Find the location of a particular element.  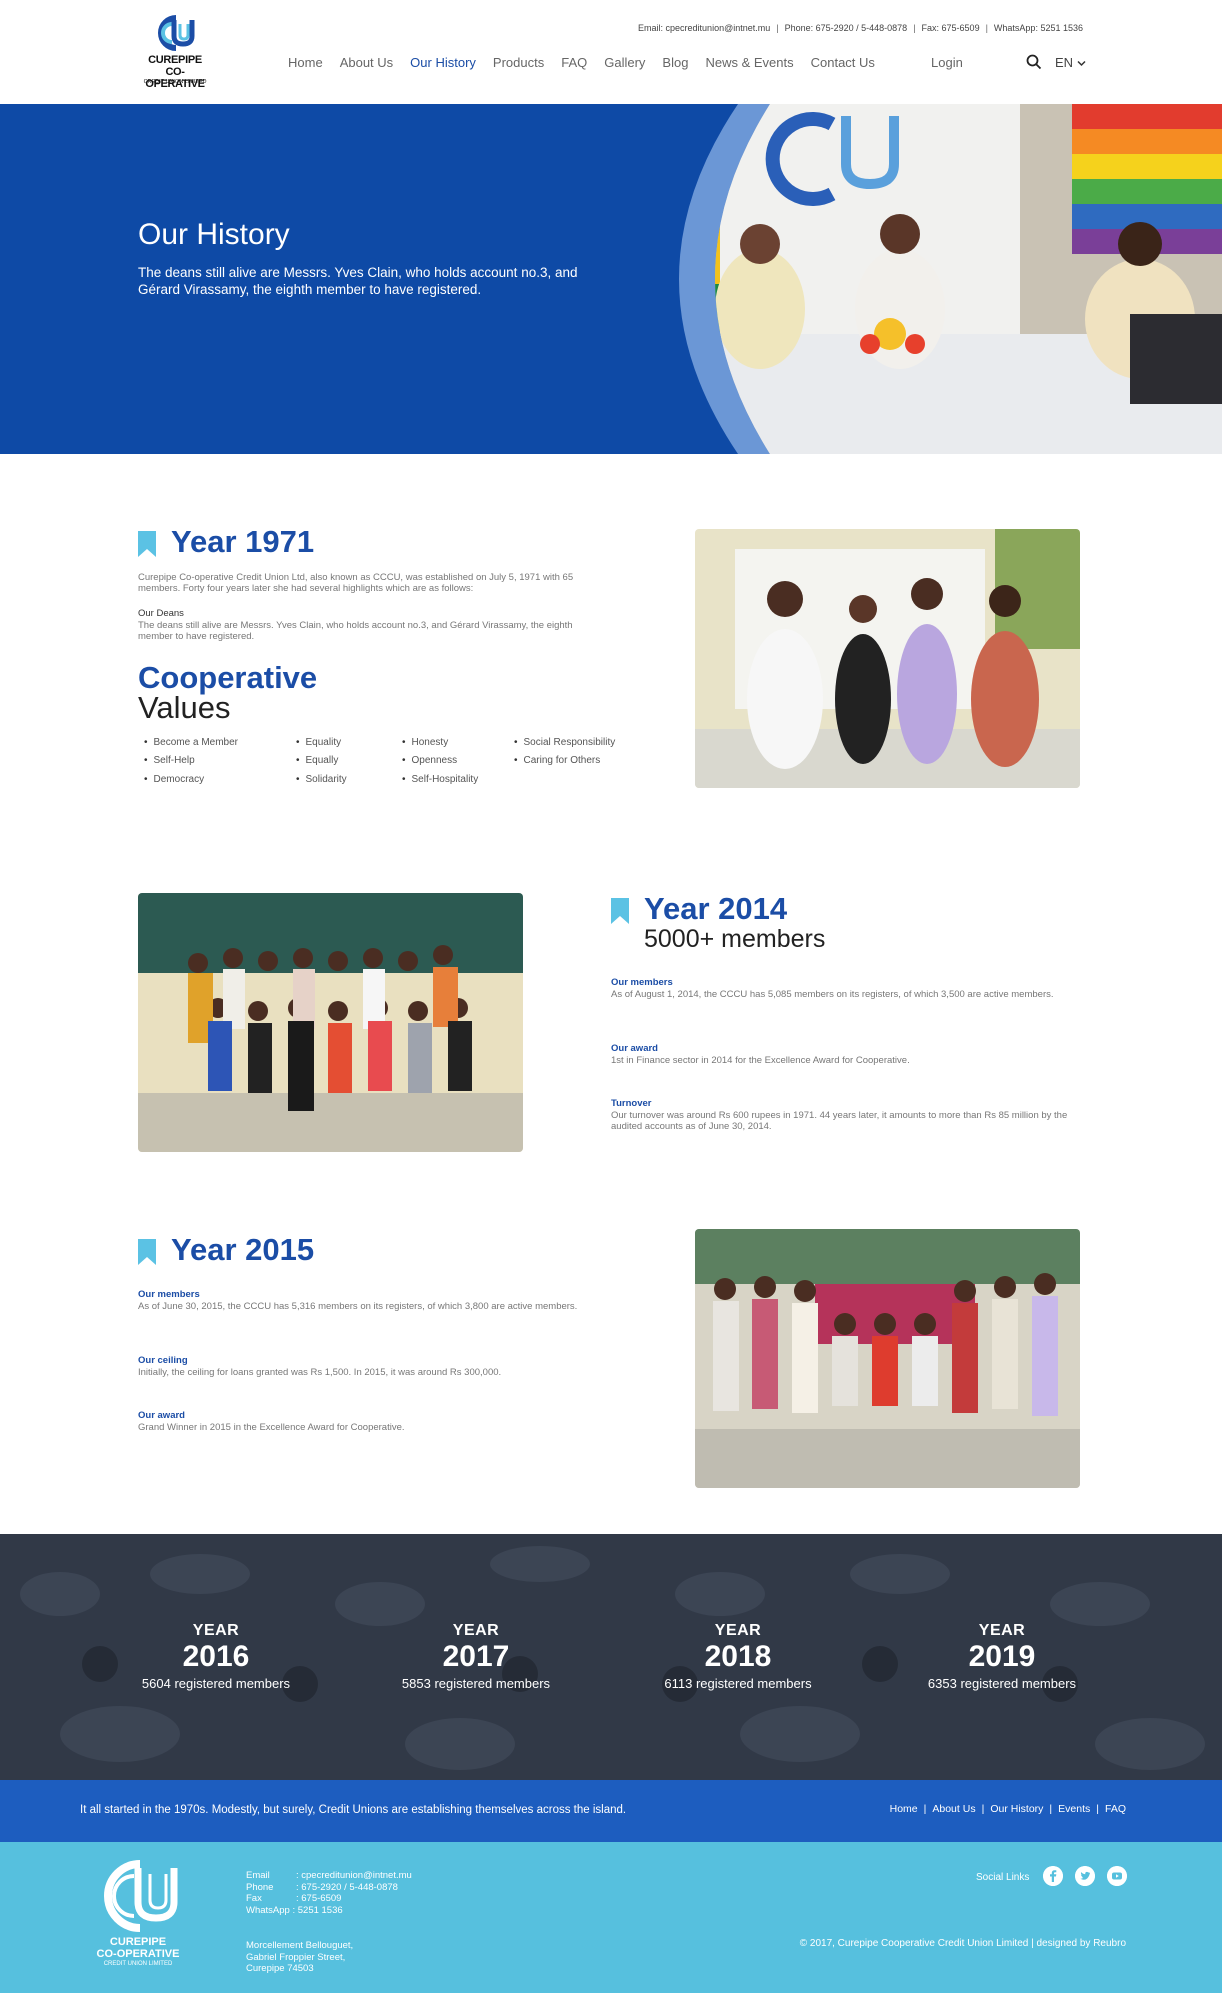

members-2015-heading: Our members is located at coordinates (169, 1294).